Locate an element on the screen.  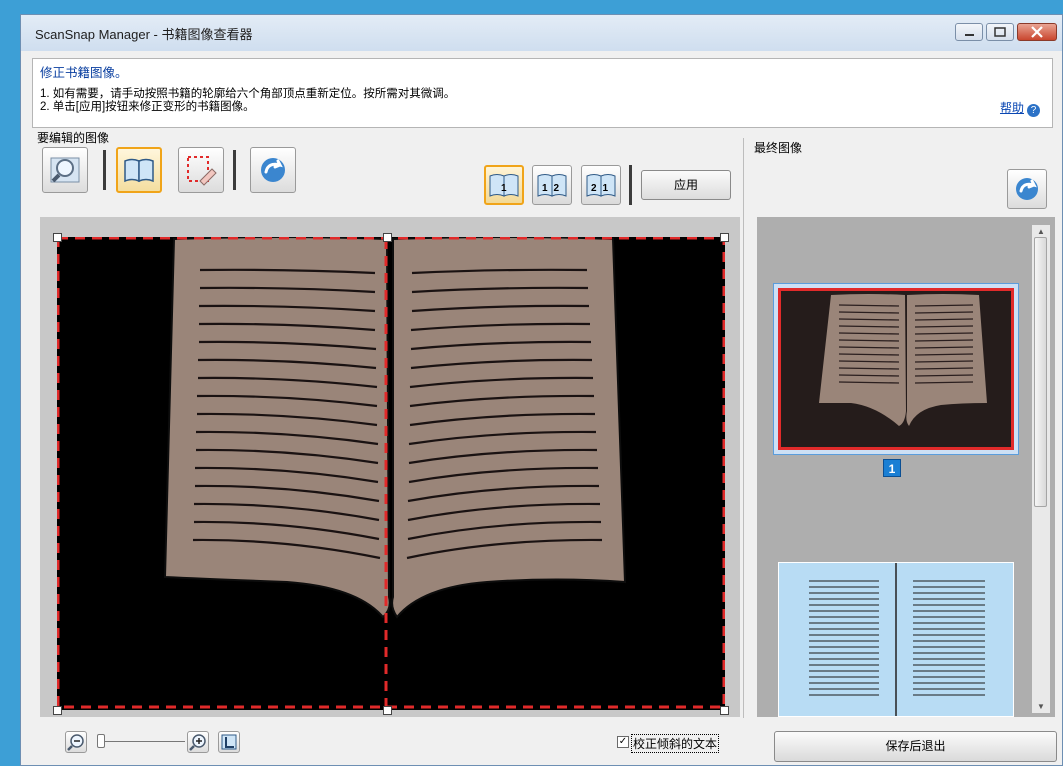
corner-handle-top-left is located at coordinates (57, 237).